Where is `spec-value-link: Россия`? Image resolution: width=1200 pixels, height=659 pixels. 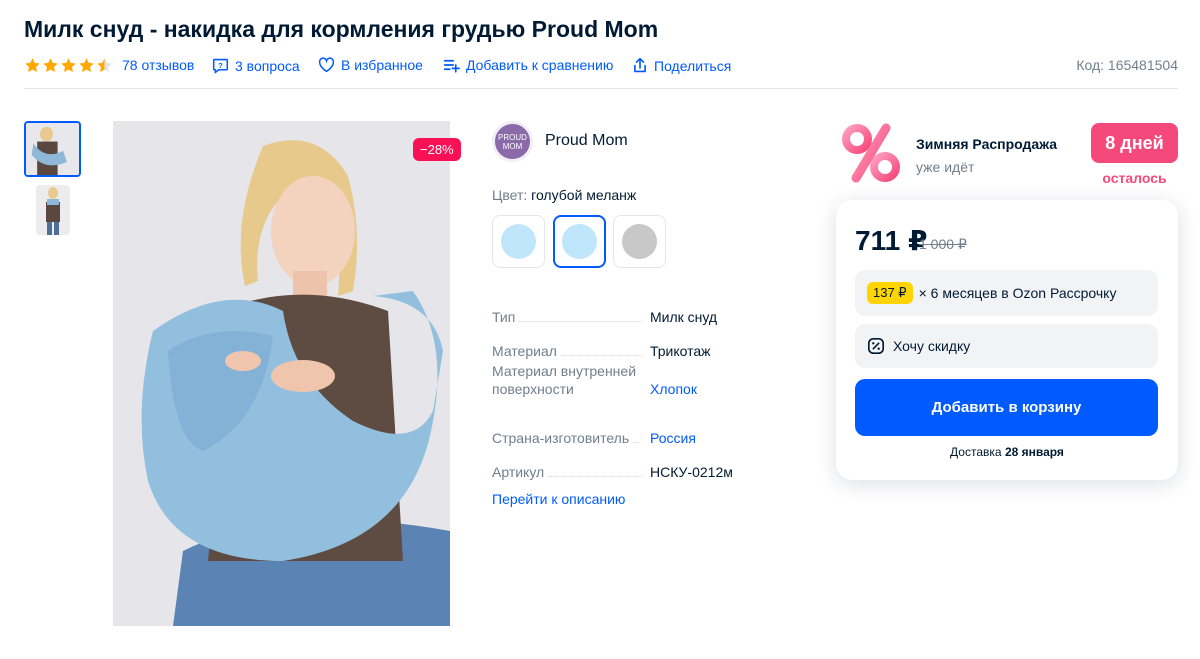
spec-value-link: Россия is located at coordinates (673, 438).